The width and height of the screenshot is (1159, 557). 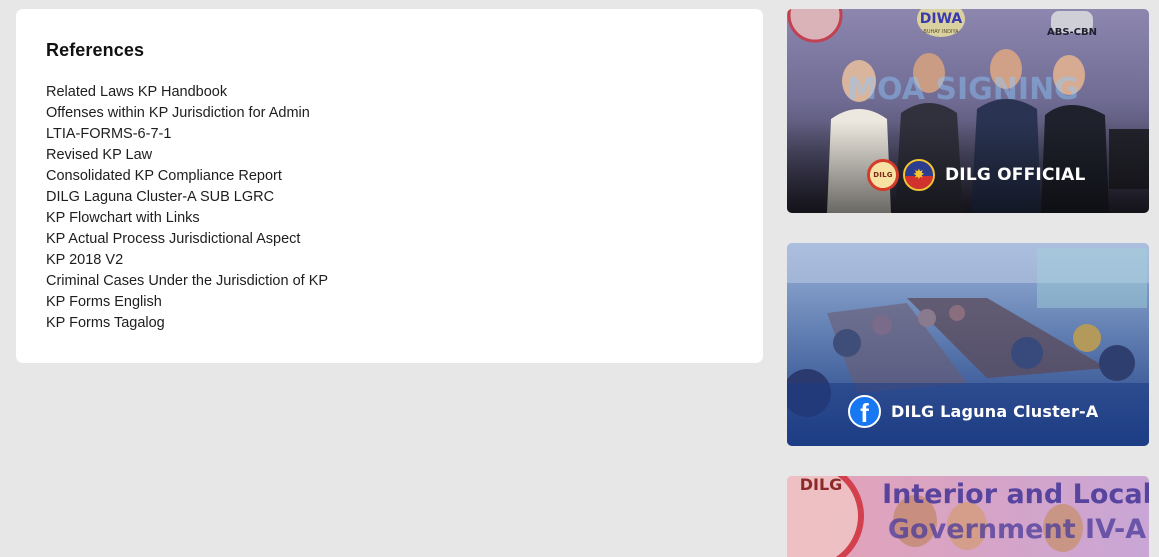 I want to click on reference-link: Related Laws KP Handbook, so click(x=136, y=92).